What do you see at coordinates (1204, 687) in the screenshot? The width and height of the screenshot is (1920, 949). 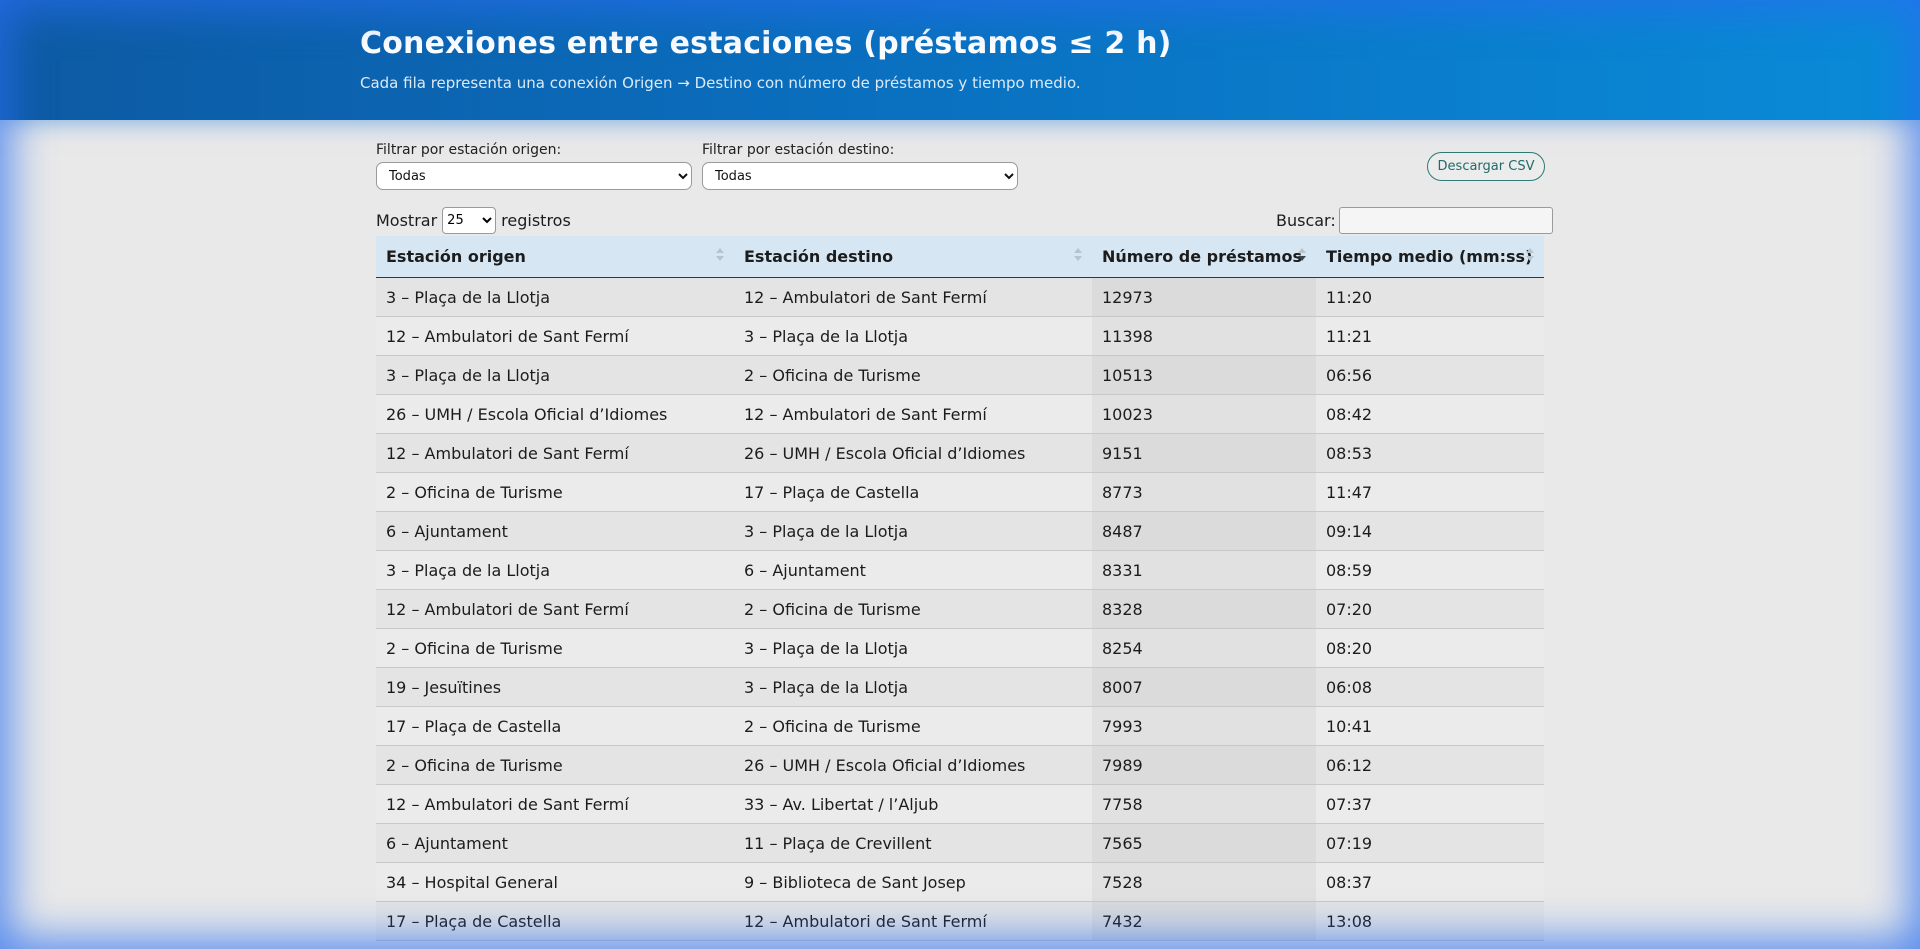 I see `cell-loans: 8007` at bounding box center [1204, 687].